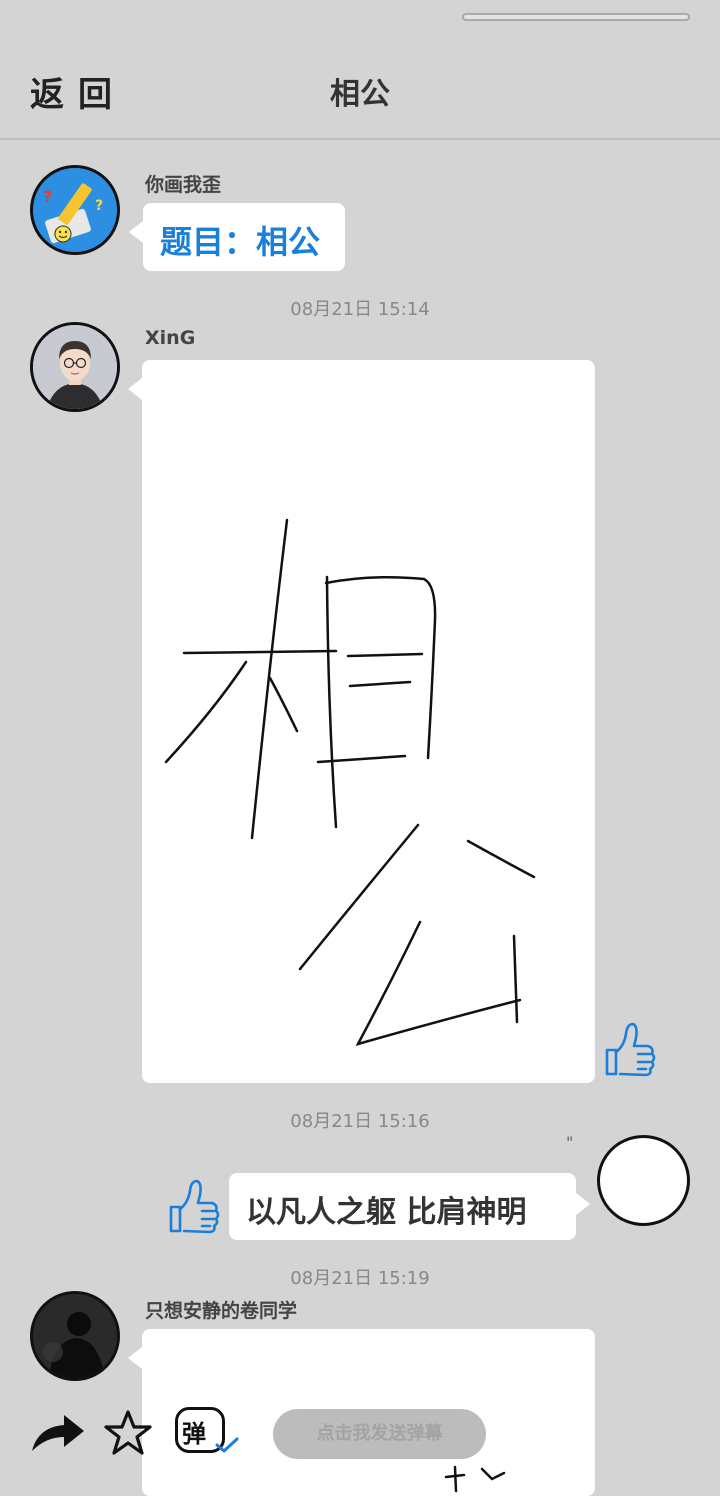  Describe the element at coordinates (240, 242) in the screenshot. I see `topic-text: 题目：相公` at that location.